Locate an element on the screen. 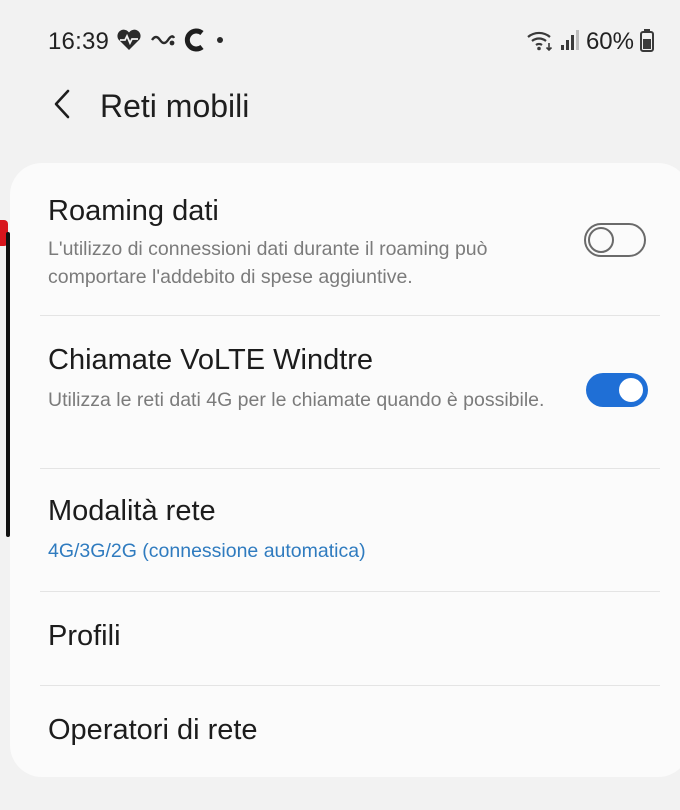 This screenshot has width=680, height=810. setting-subtitle: 4G/3G/2G (connessione automatica) is located at coordinates (207, 551).